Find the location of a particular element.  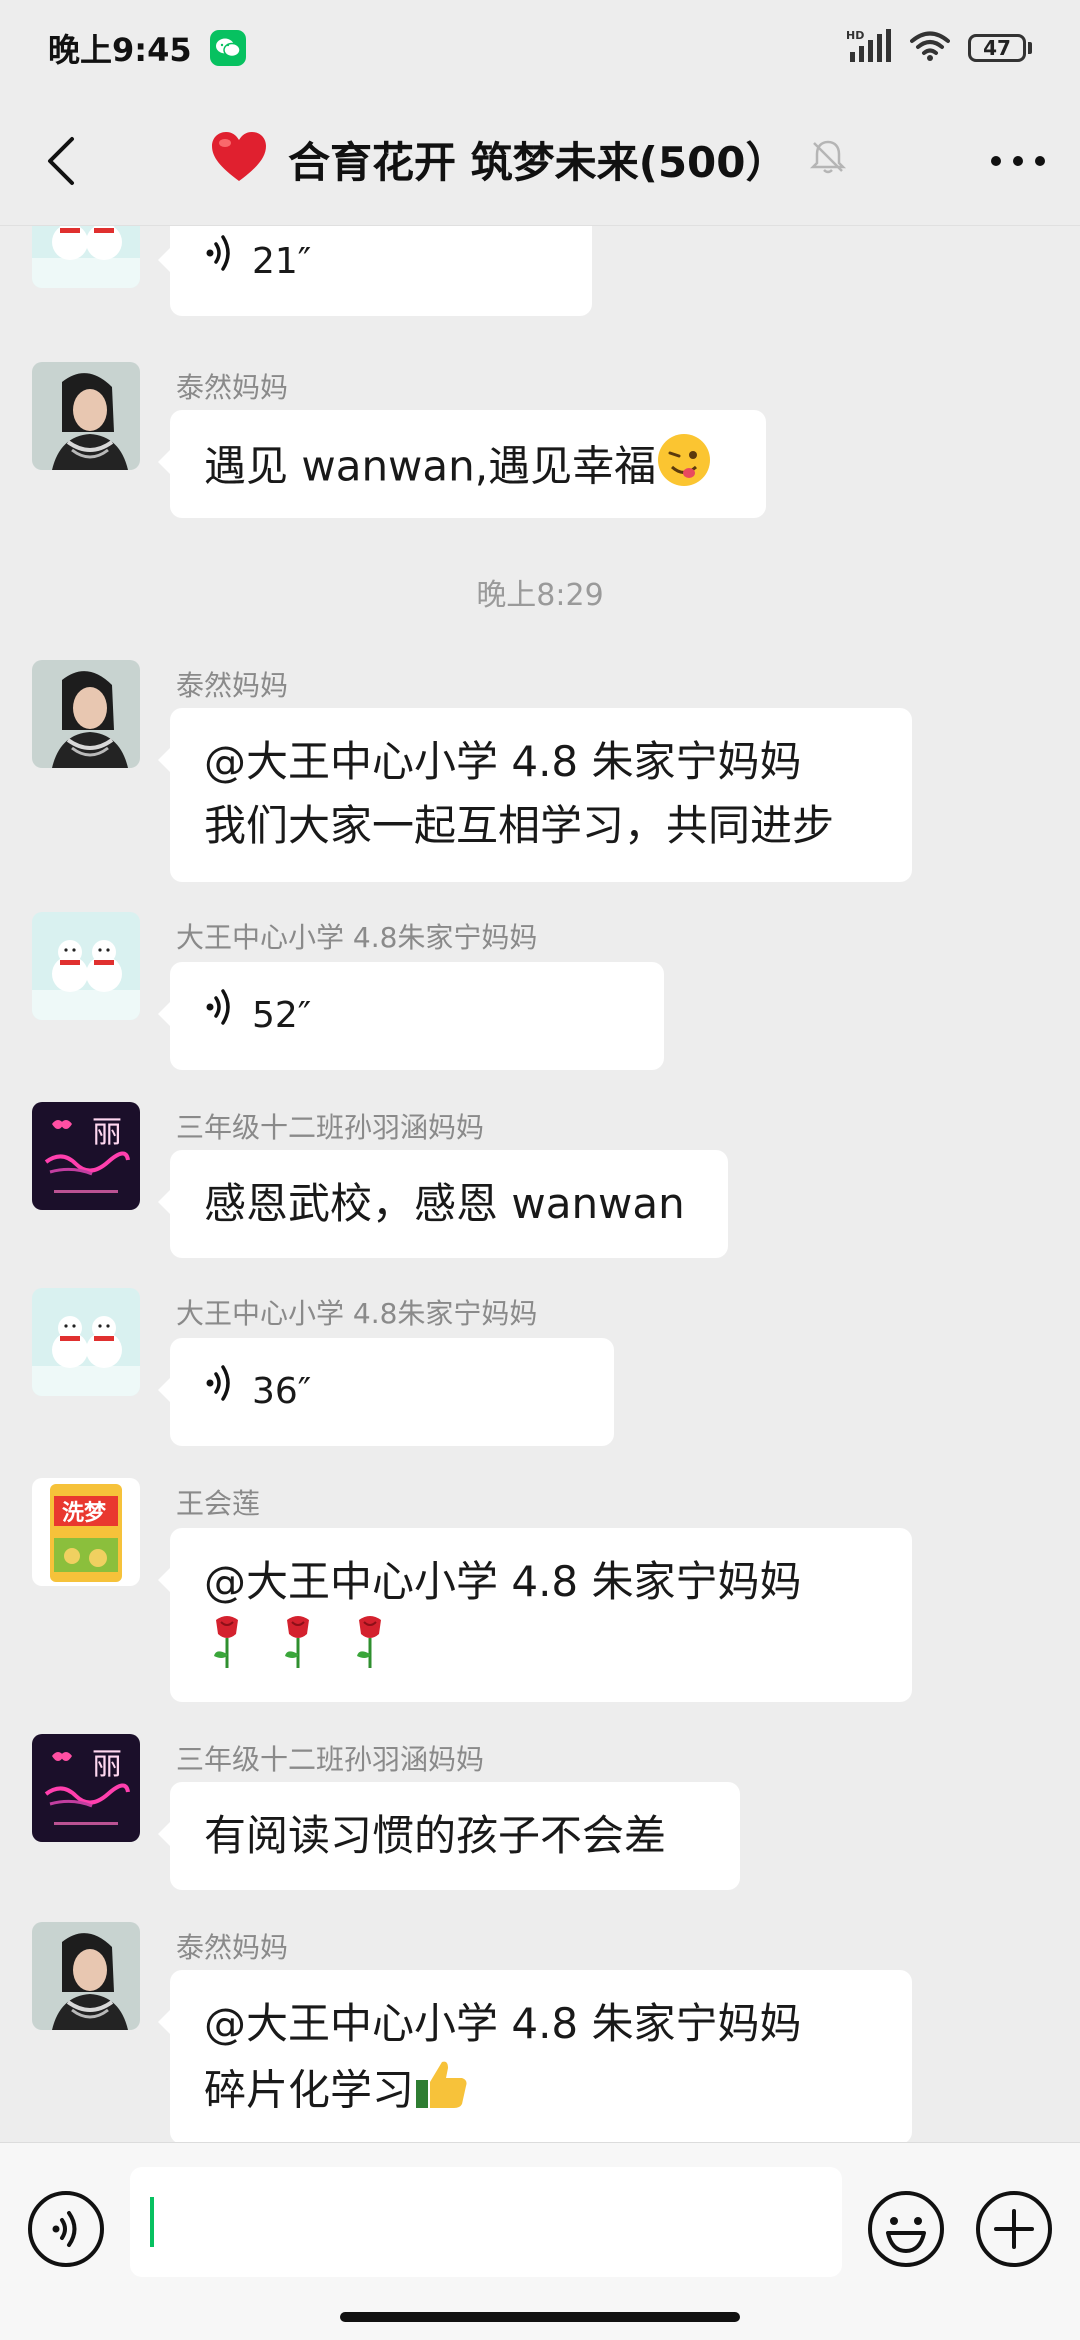

title-bar: 合育花开 筑梦未来(500） is located at coordinates (540, 161).